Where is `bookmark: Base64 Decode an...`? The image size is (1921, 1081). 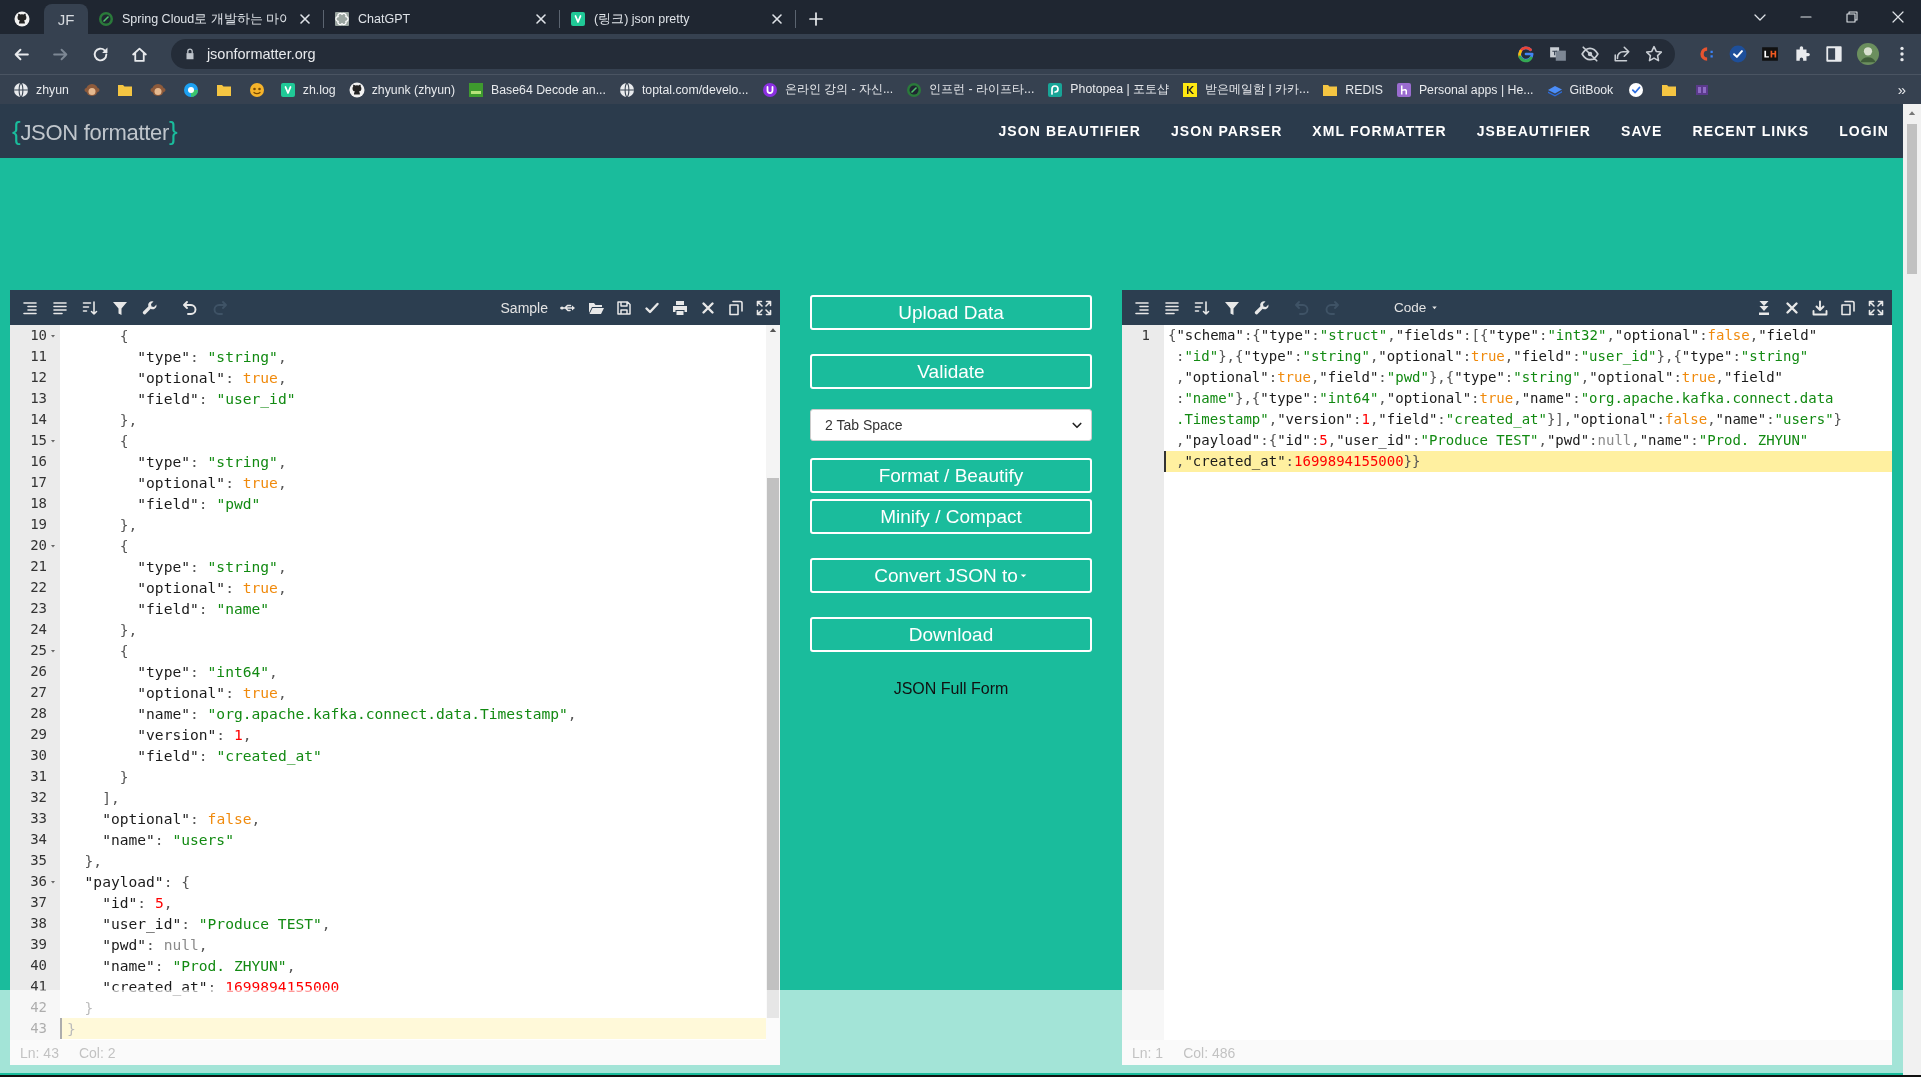 bookmark: Base64 Decode an... is located at coordinates (537, 89).